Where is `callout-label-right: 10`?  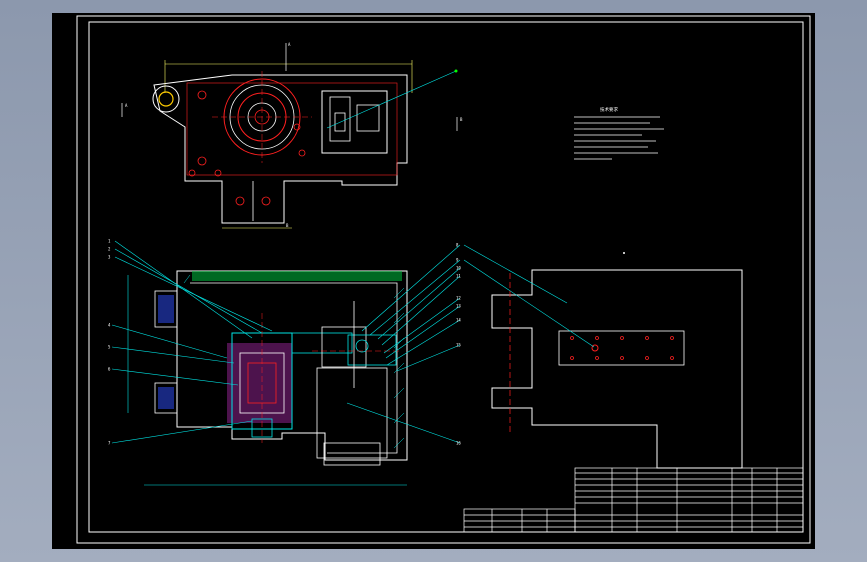
callout-label-right: 10 is located at coordinates (458, 268).